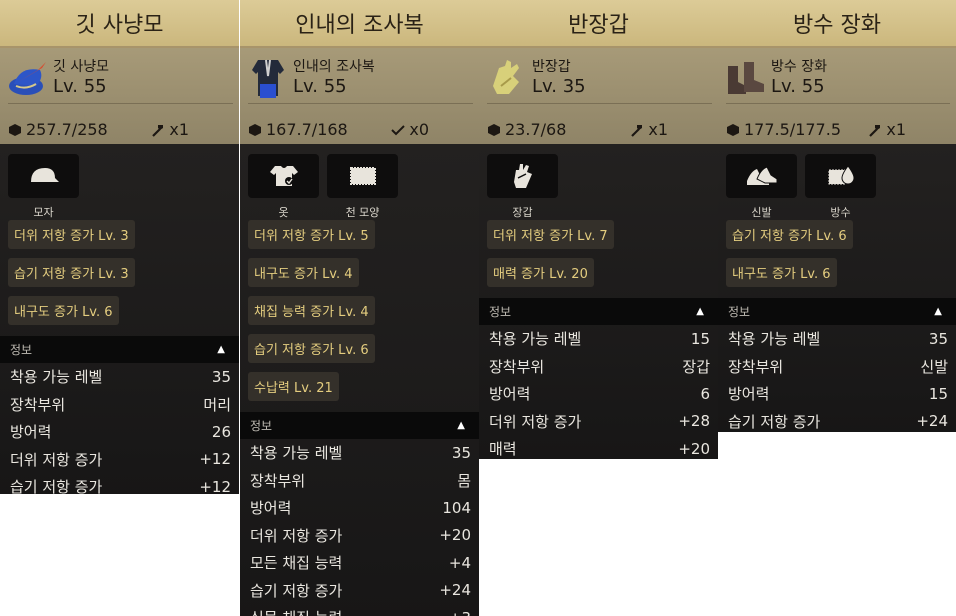 This screenshot has width=956, height=616. Describe the element at coordinates (359, 563) in the screenshot. I see `stat-row: 모든 채집 능력 +4` at that location.